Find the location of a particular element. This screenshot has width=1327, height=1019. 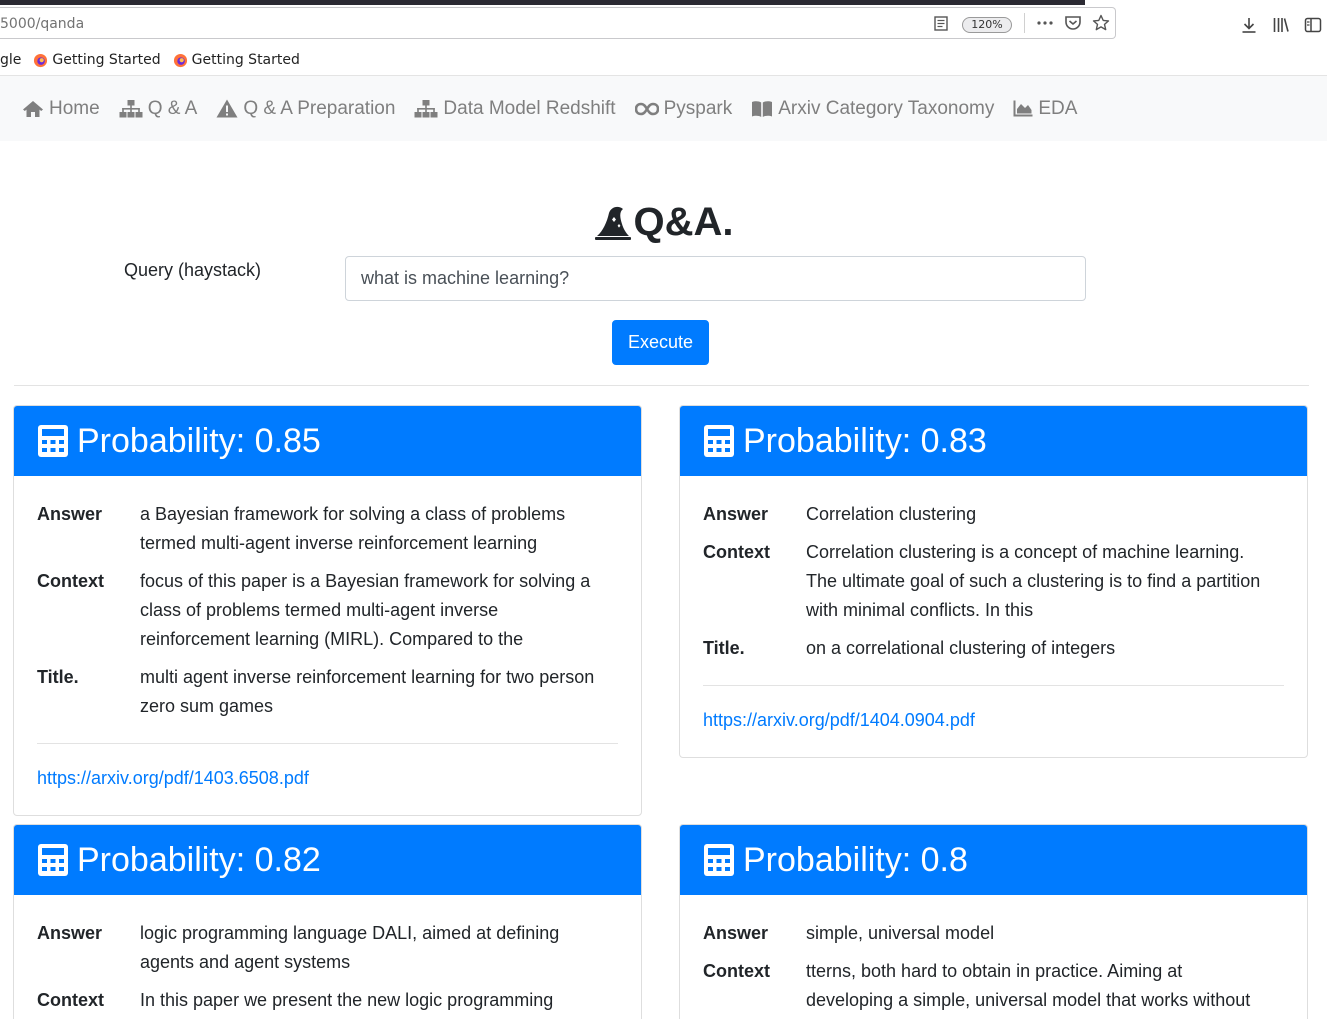

bookmark-label: gle is located at coordinates (10, 60).